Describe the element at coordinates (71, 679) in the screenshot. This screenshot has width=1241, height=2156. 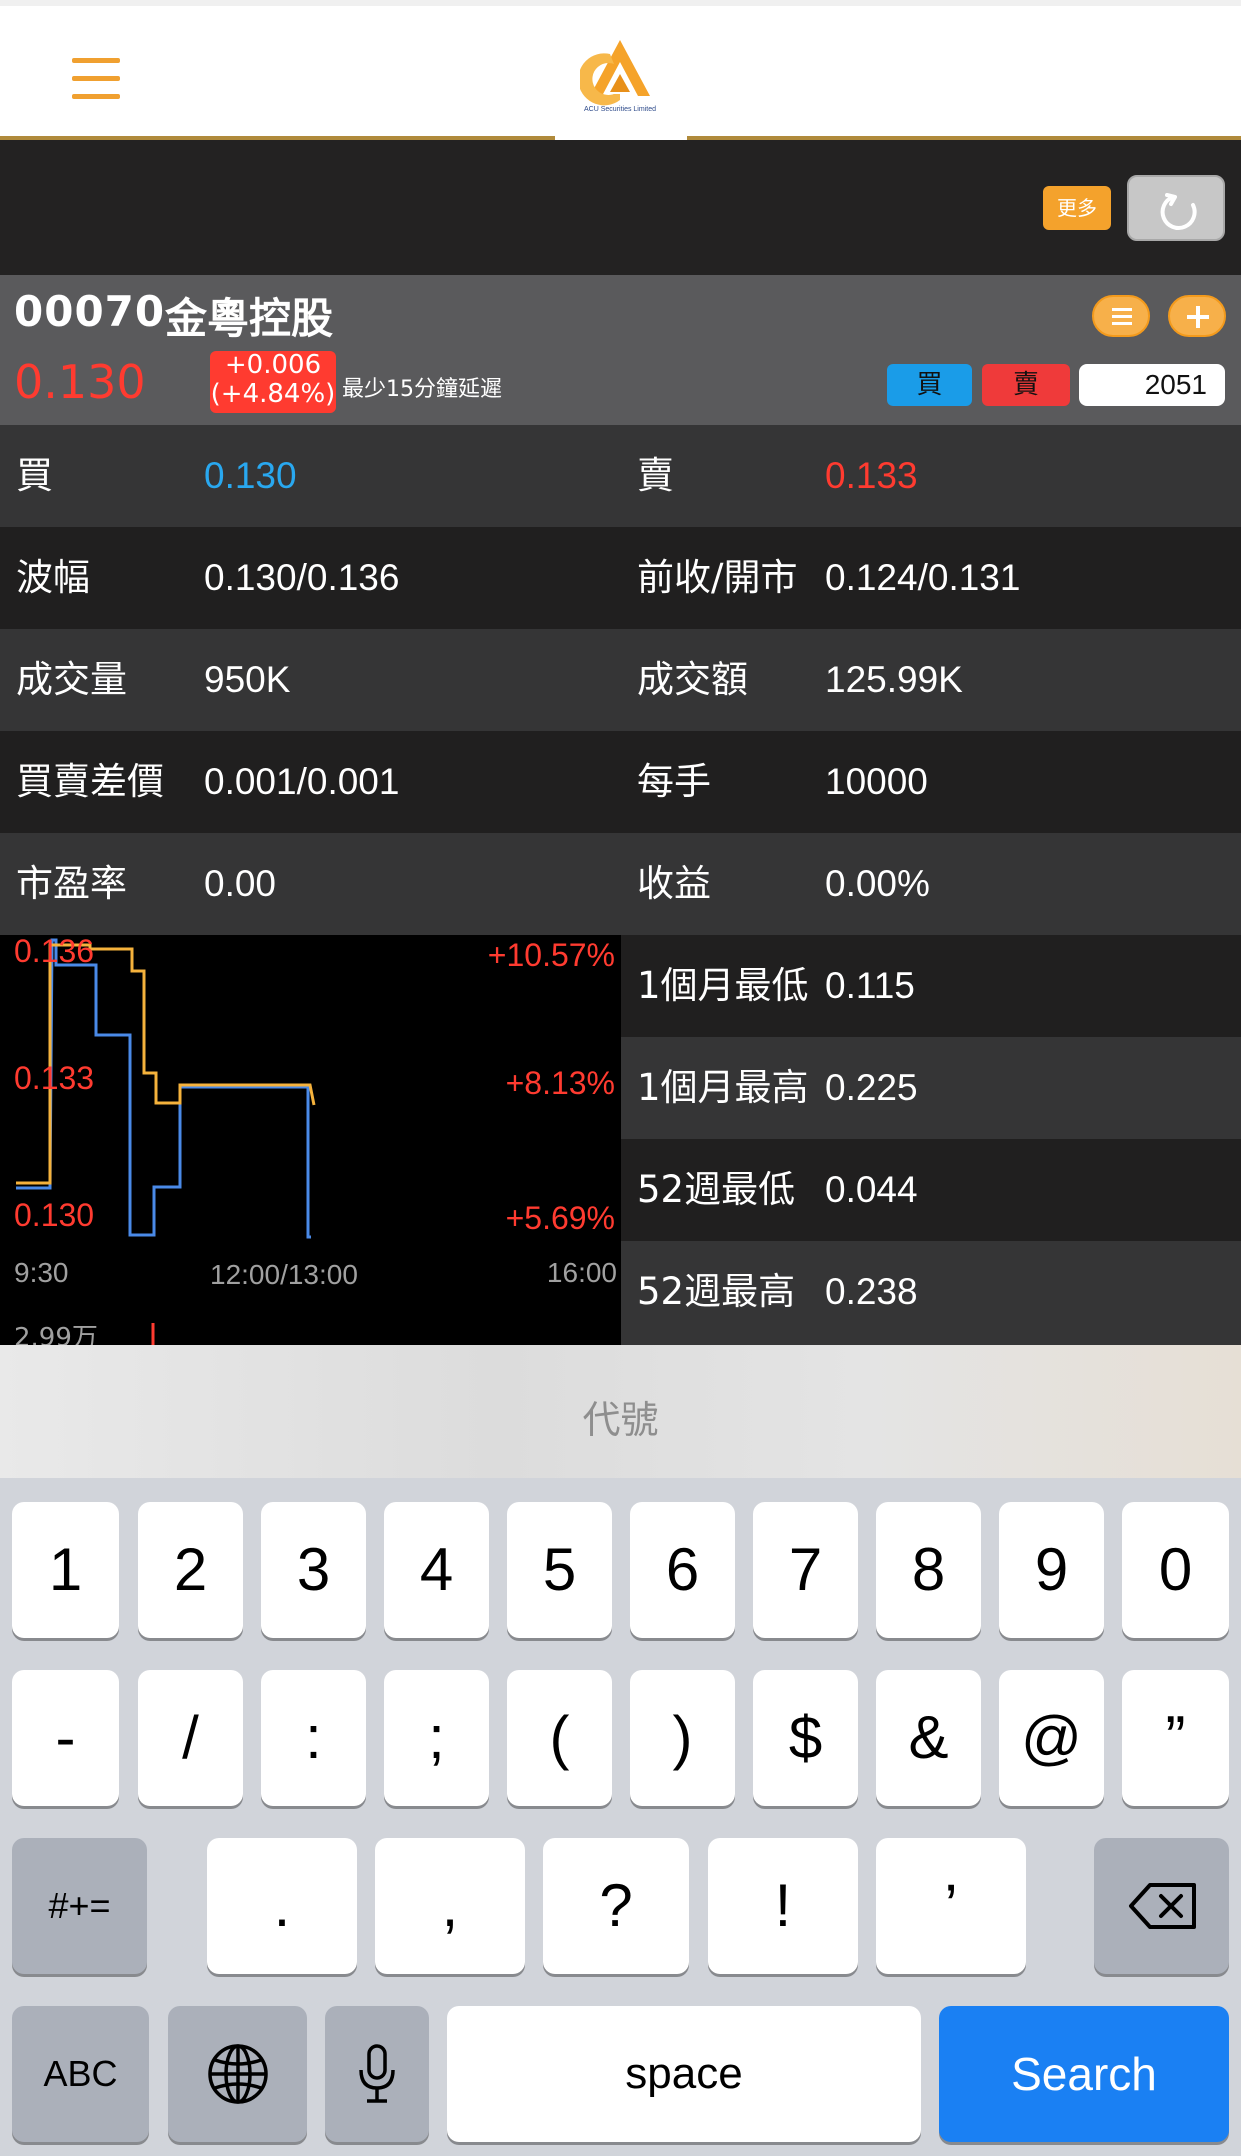
I see `volume-label: 成交量` at that location.